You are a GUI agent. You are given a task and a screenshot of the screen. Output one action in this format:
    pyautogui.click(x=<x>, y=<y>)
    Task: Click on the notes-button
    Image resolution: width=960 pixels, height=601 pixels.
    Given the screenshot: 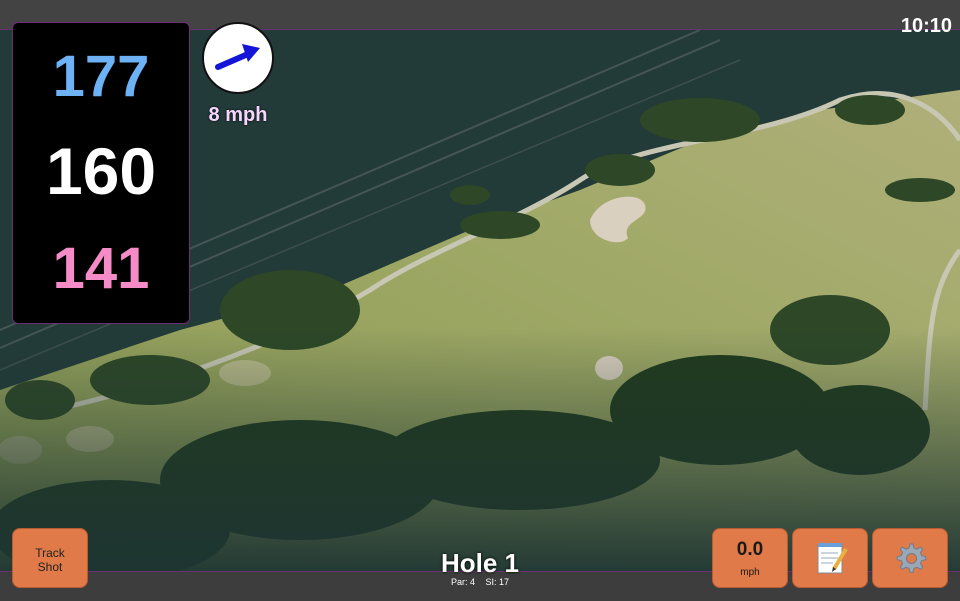 What is the action you would take?
    pyautogui.click(x=830, y=558)
    